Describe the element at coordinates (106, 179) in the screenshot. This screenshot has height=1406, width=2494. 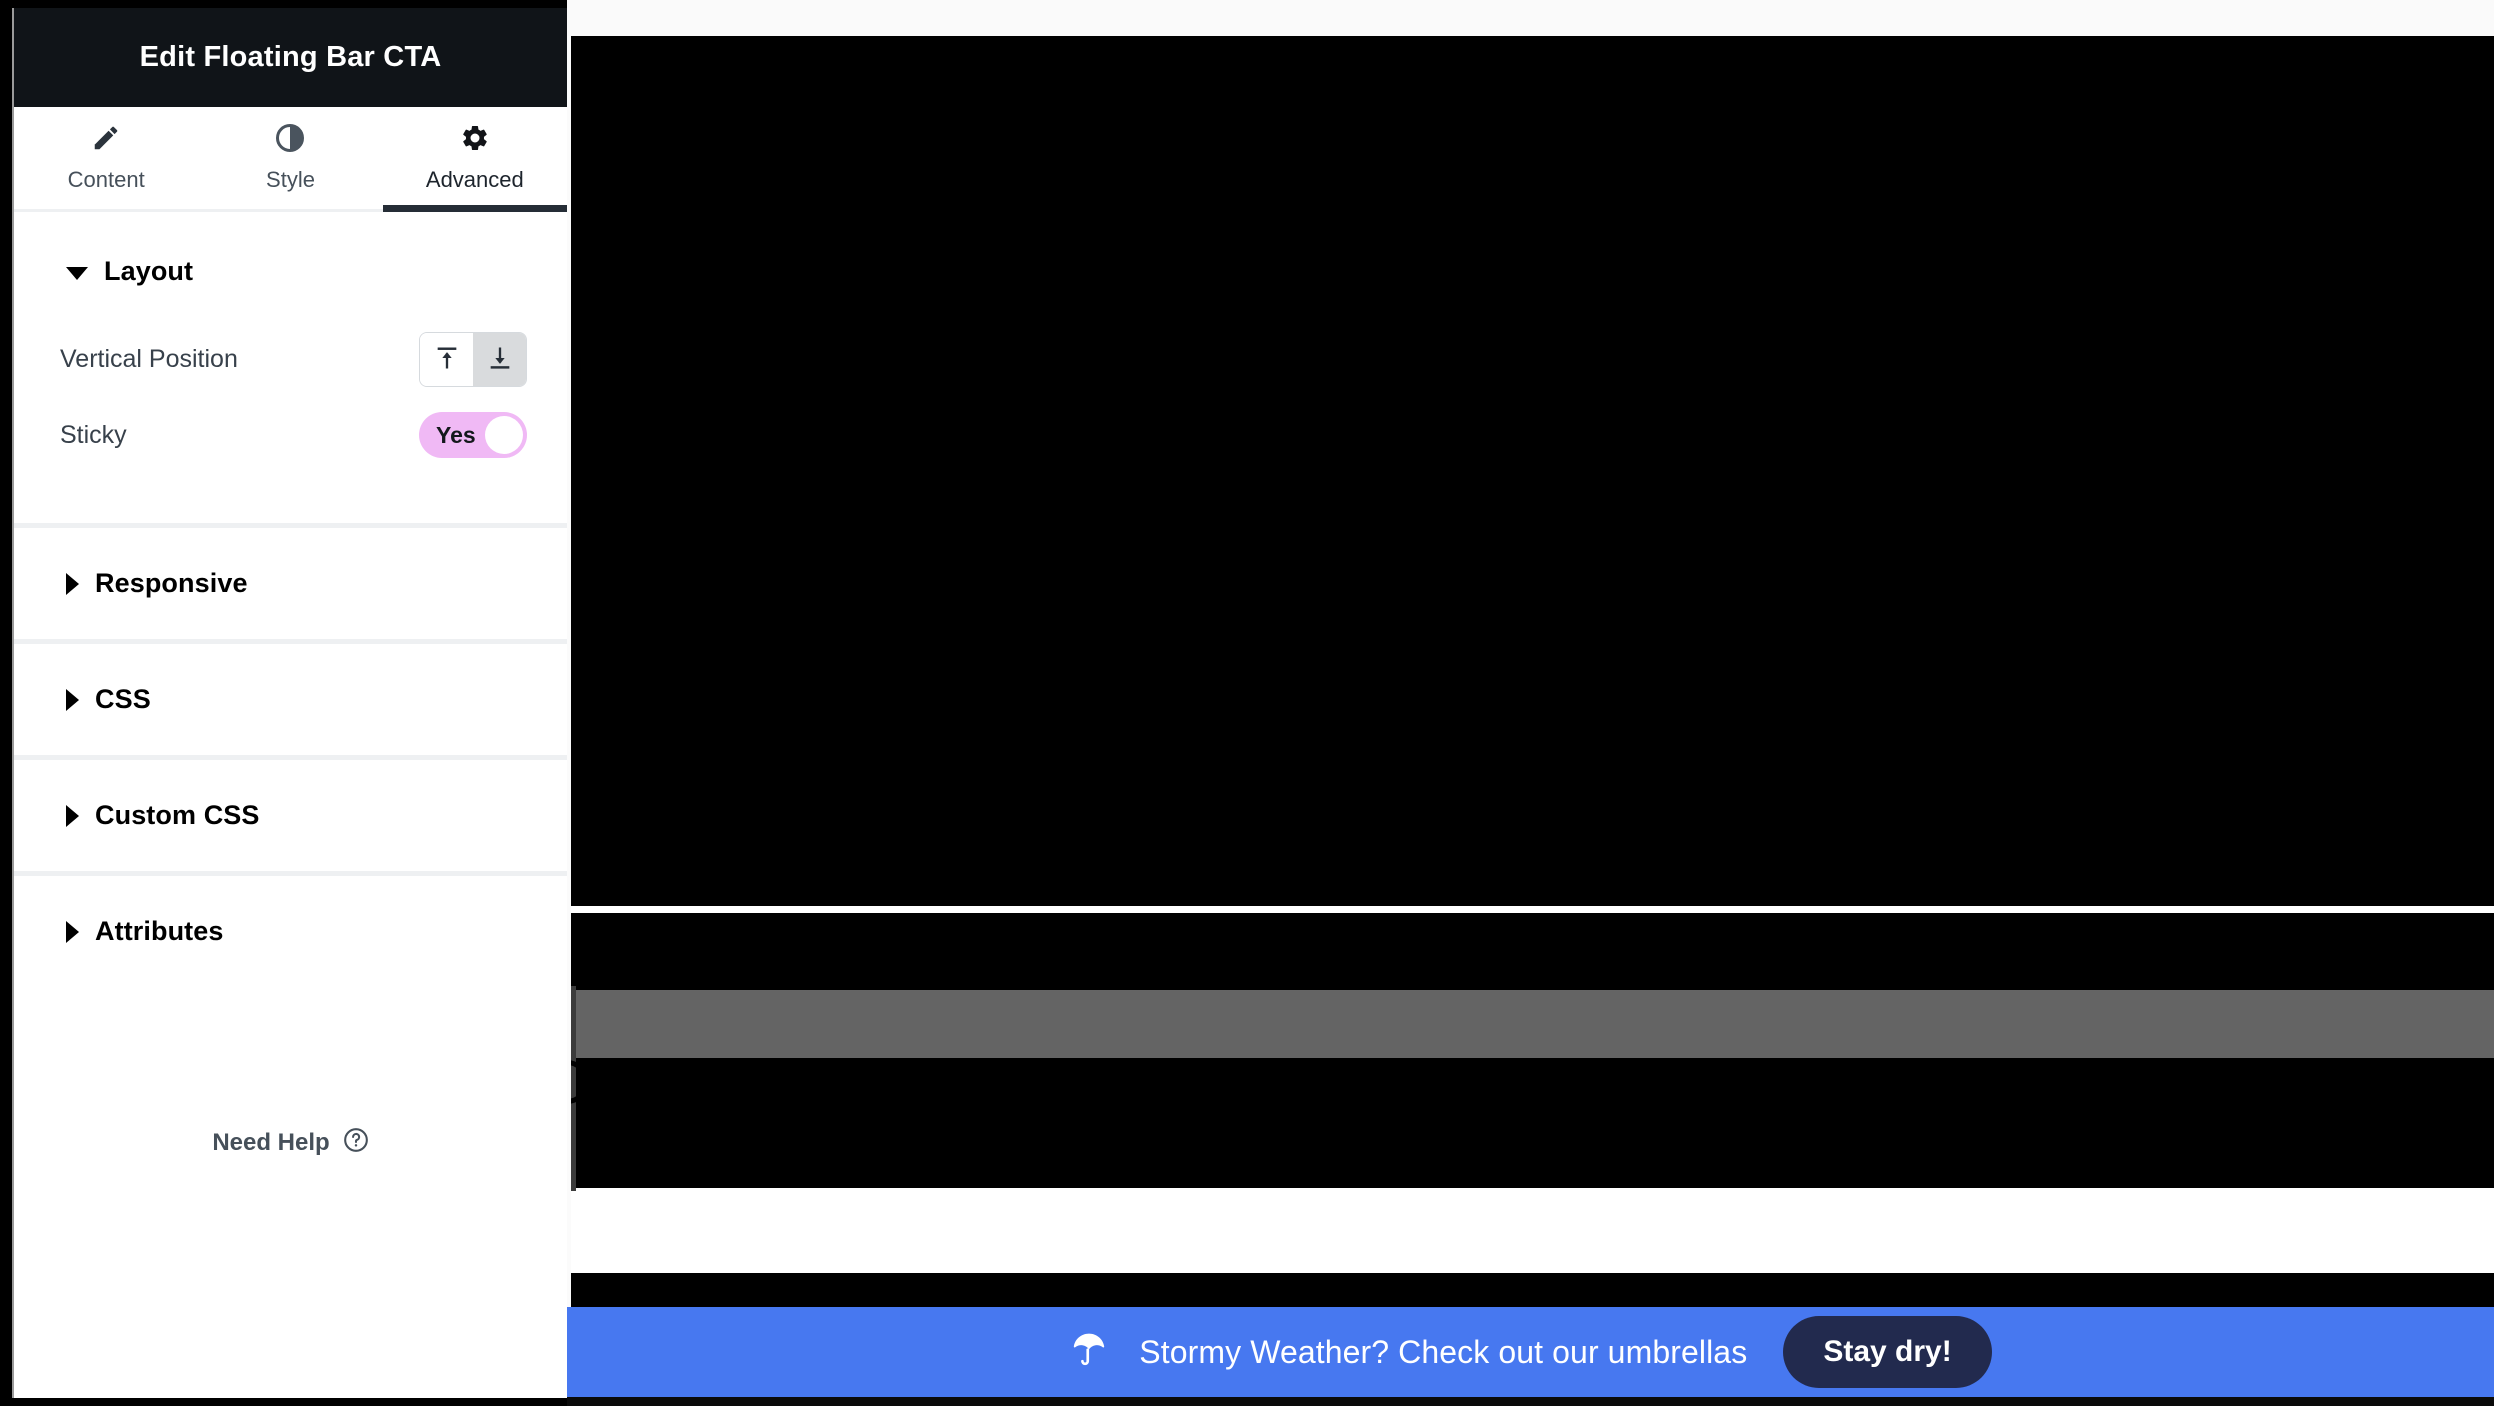
I see `tab-content-label: Content` at that location.